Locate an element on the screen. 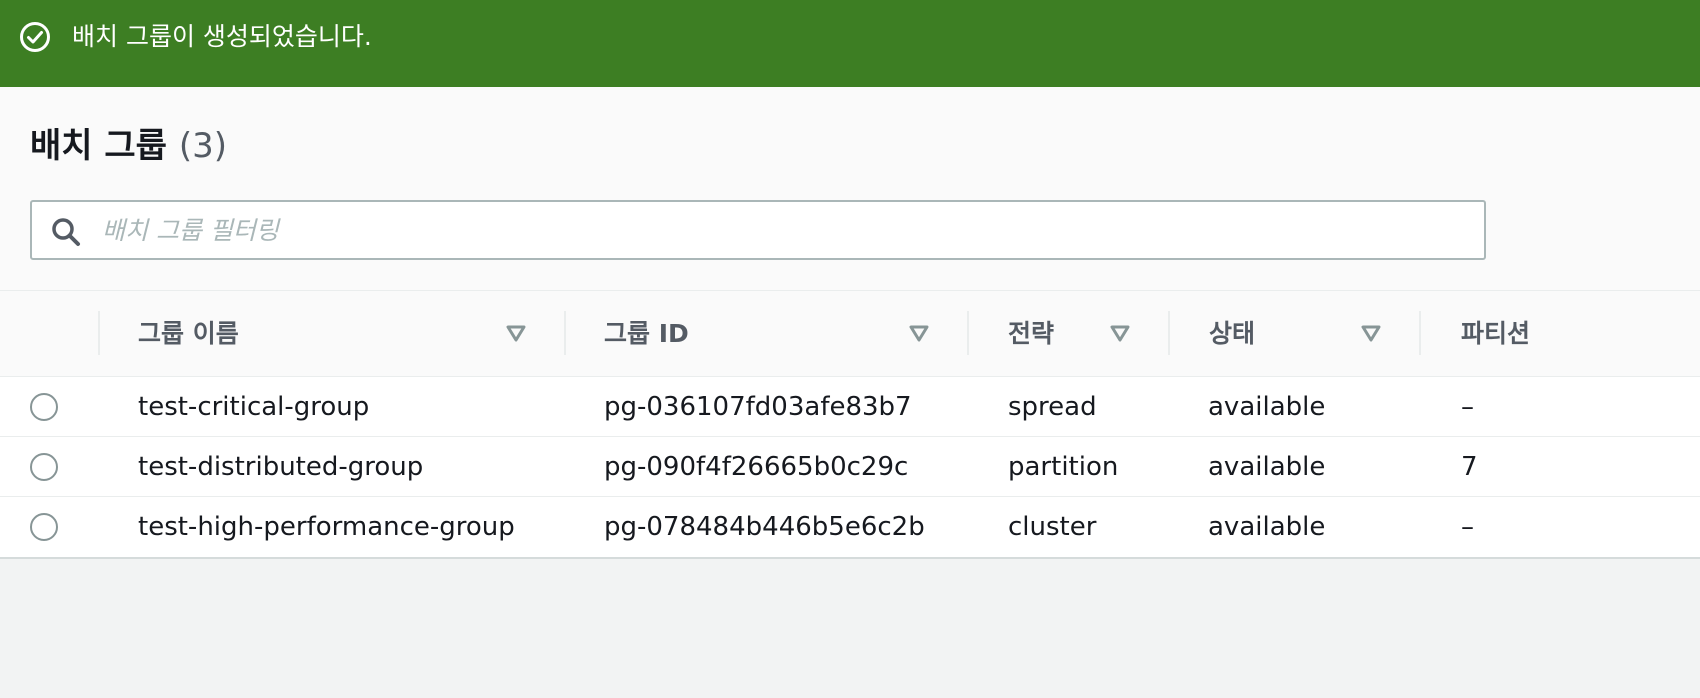 This screenshot has width=1700, height=698. column-header-label: 그룹 ID is located at coordinates (646, 333).